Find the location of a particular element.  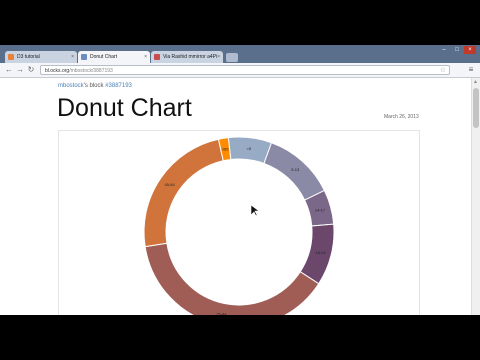

browser-toolbar: ← → ↻ bl.ocks.org/mbostock/3887193 ☆ ≡ is located at coordinates (240, 70).